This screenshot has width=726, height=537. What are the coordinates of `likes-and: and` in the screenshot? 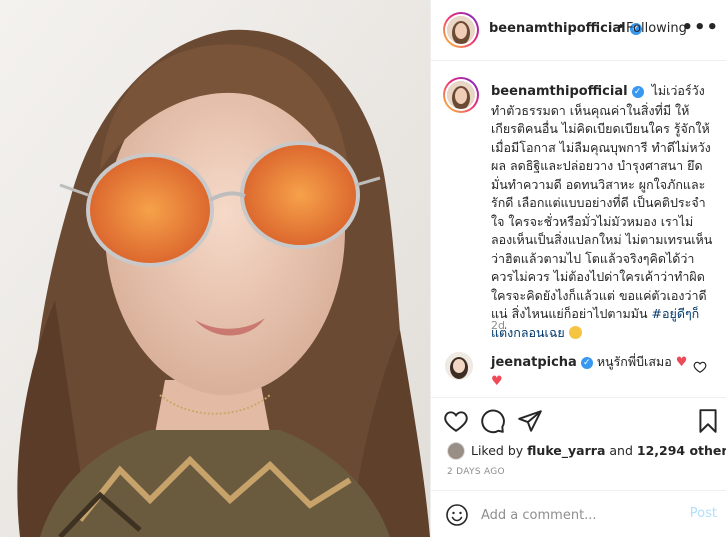 It's located at (621, 450).